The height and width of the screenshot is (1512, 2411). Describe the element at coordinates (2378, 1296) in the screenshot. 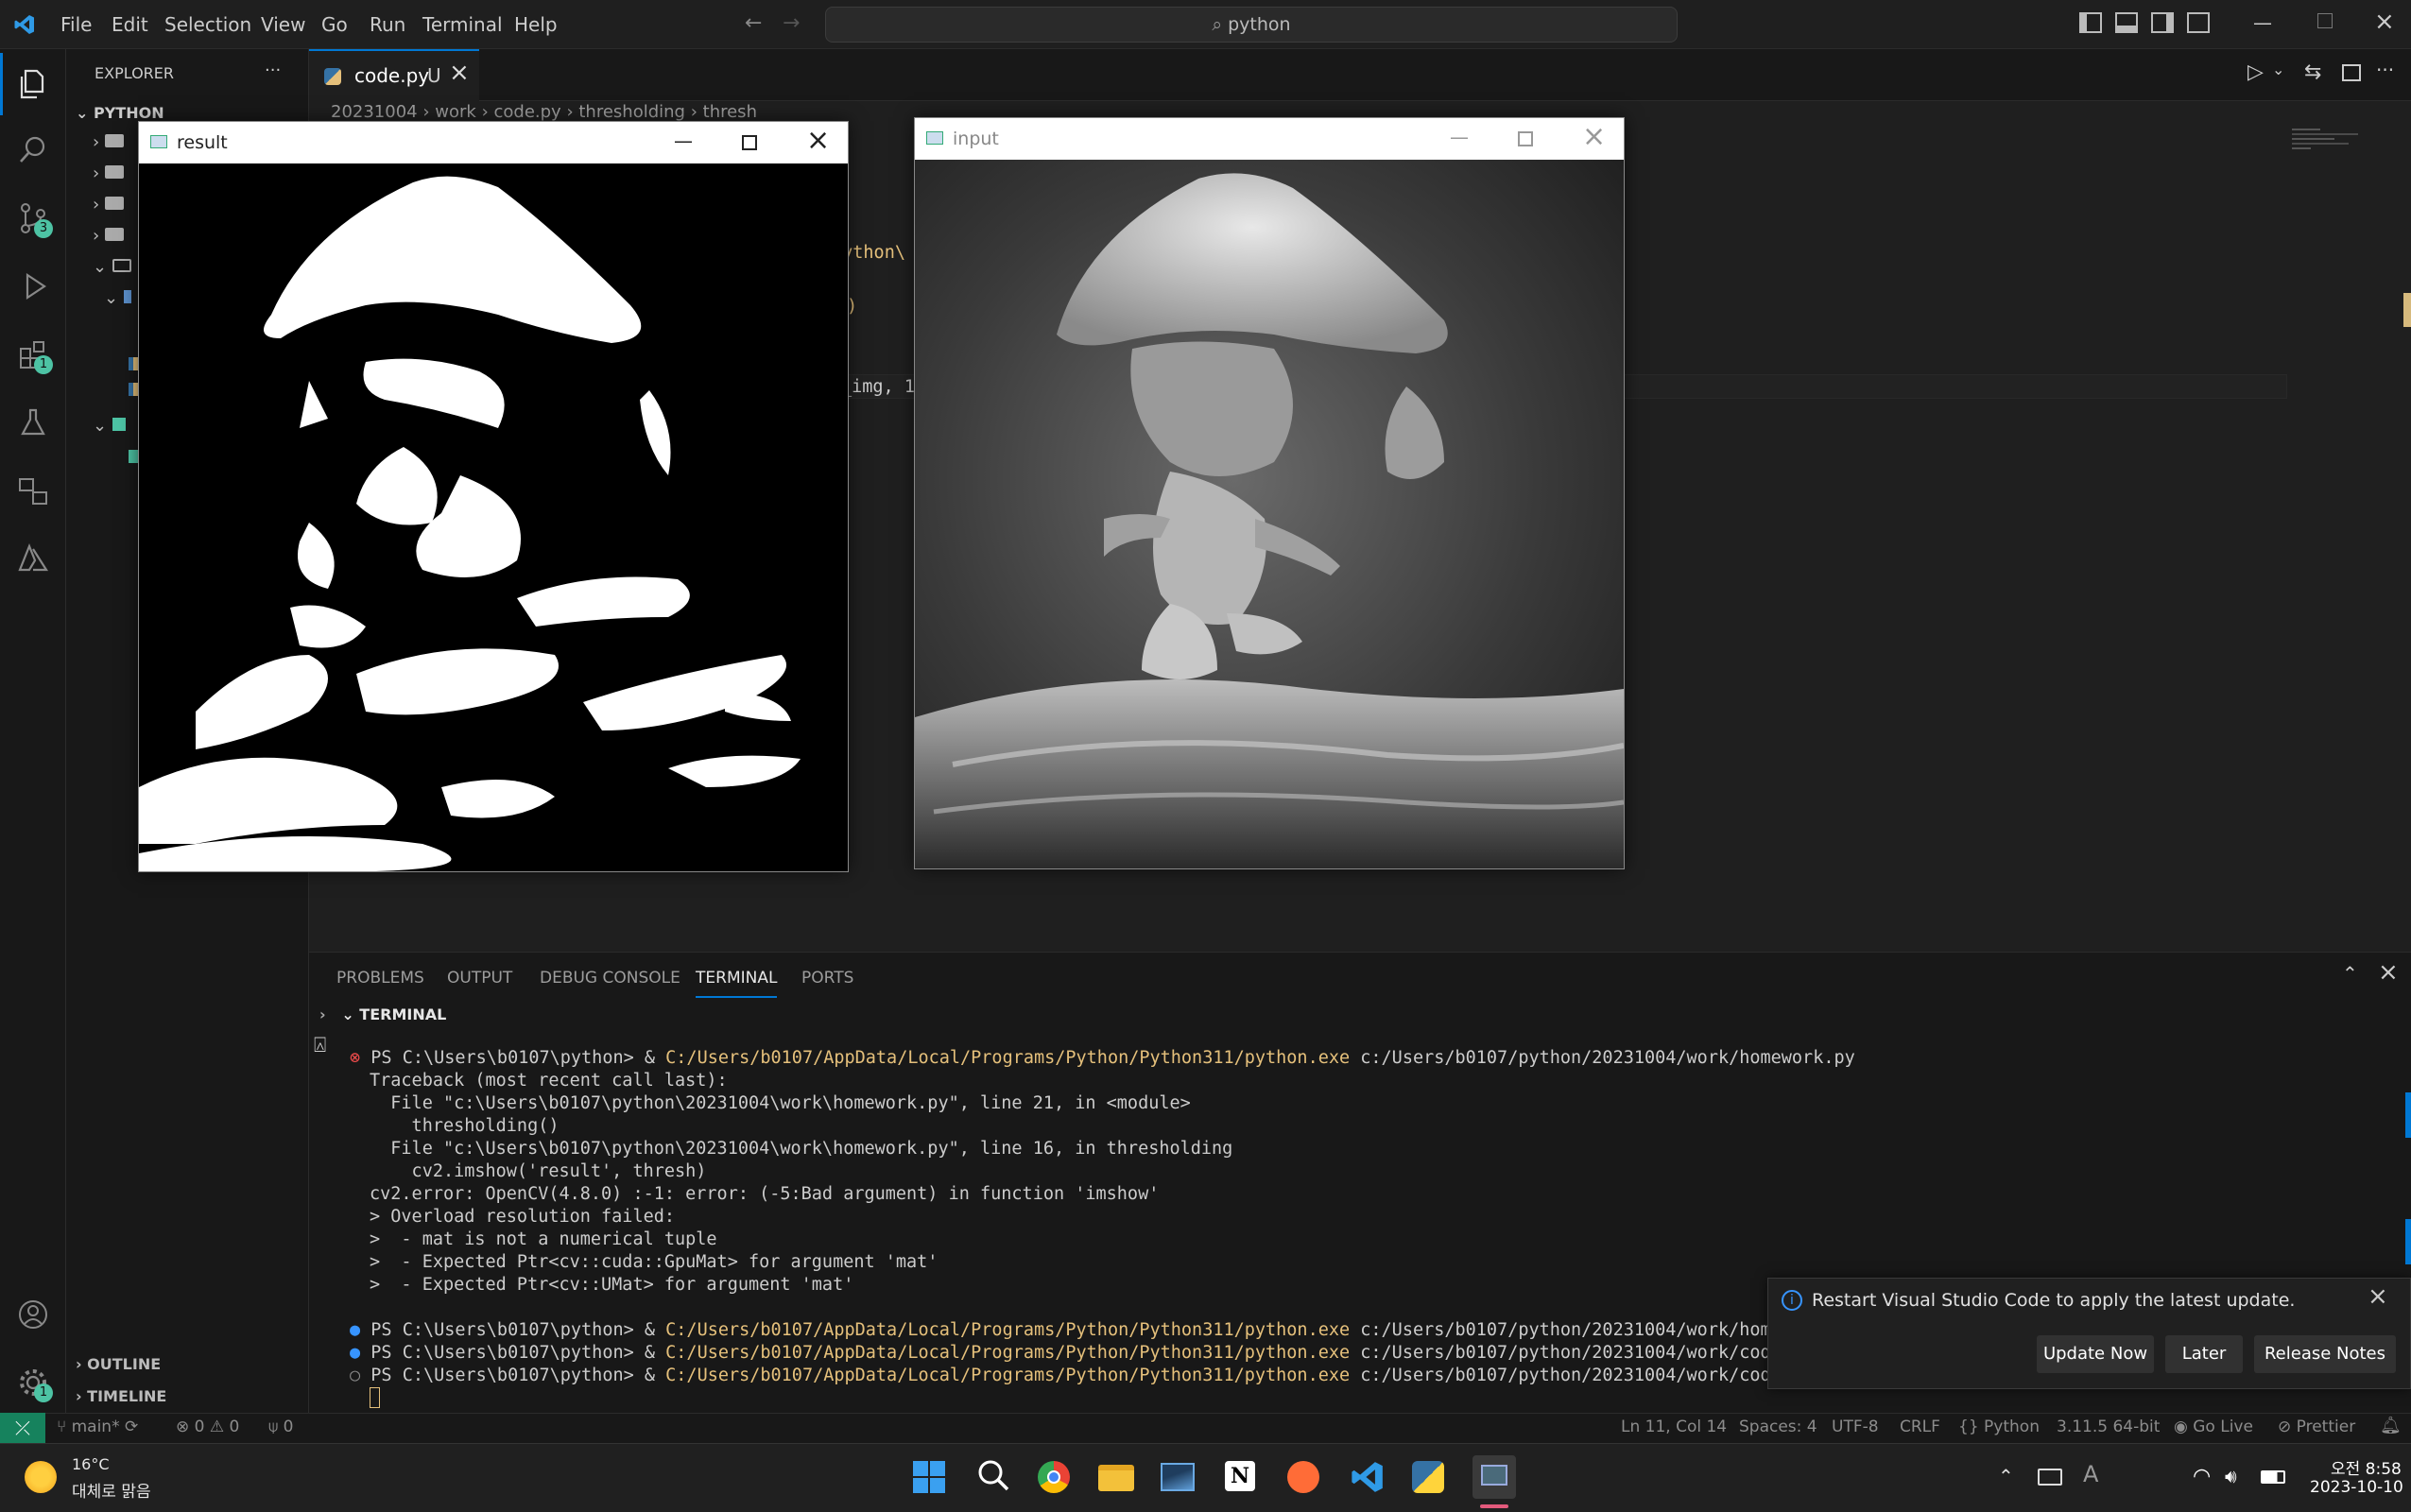

I see `notification-close-icon: ×` at that location.